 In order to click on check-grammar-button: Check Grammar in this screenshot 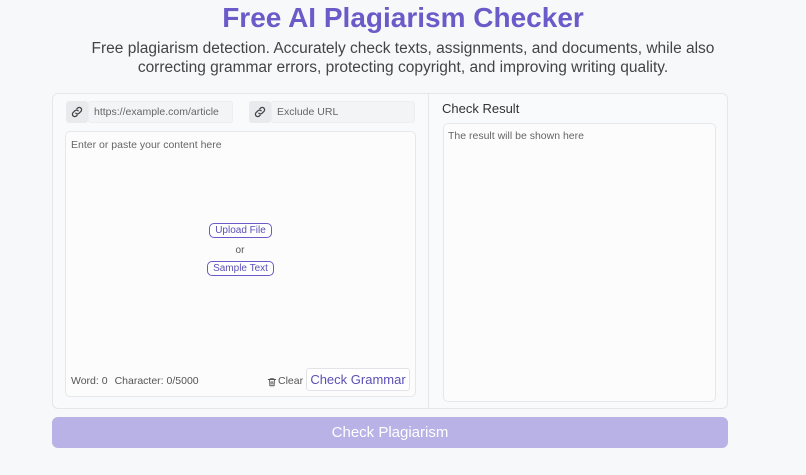, I will do `click(358, 379)`.